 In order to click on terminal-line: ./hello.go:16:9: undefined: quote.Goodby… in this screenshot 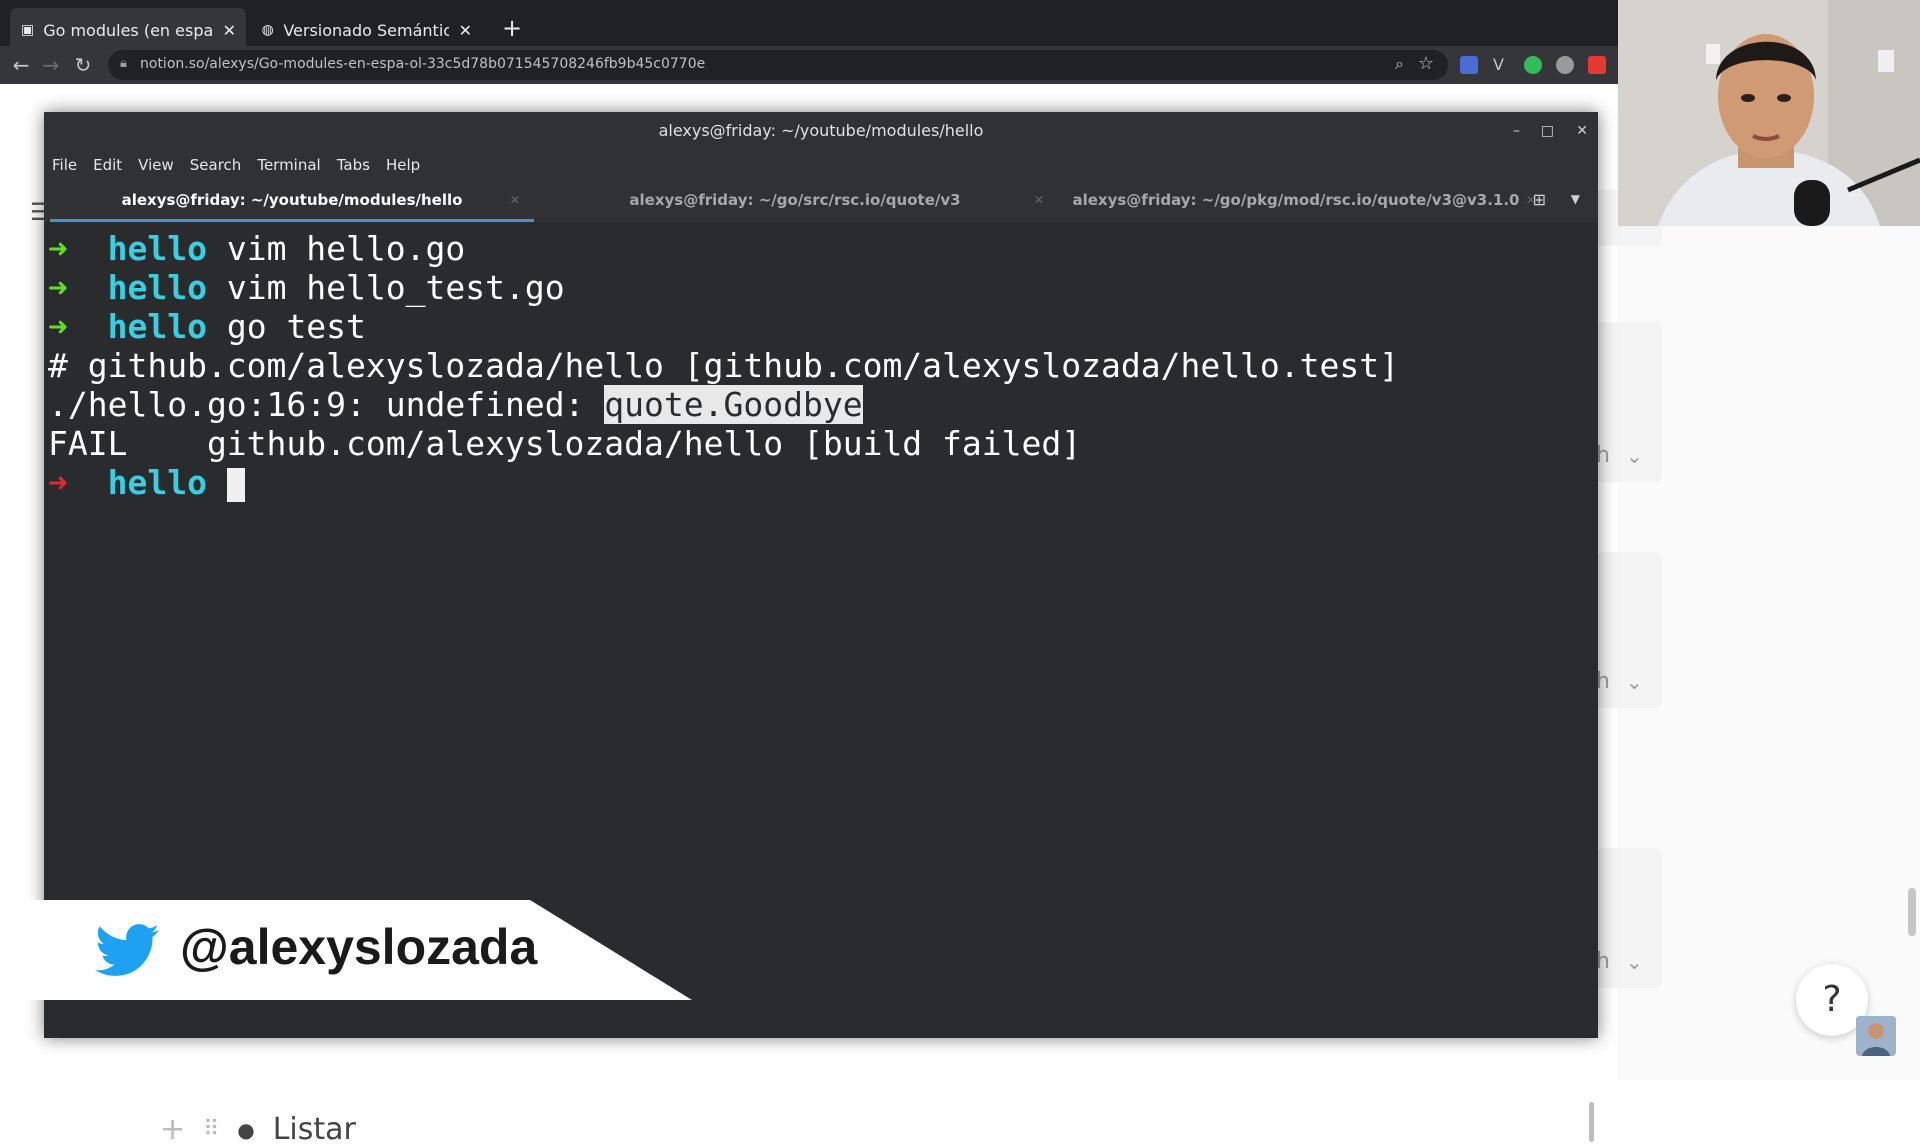, I will do `click(455, 404)`.